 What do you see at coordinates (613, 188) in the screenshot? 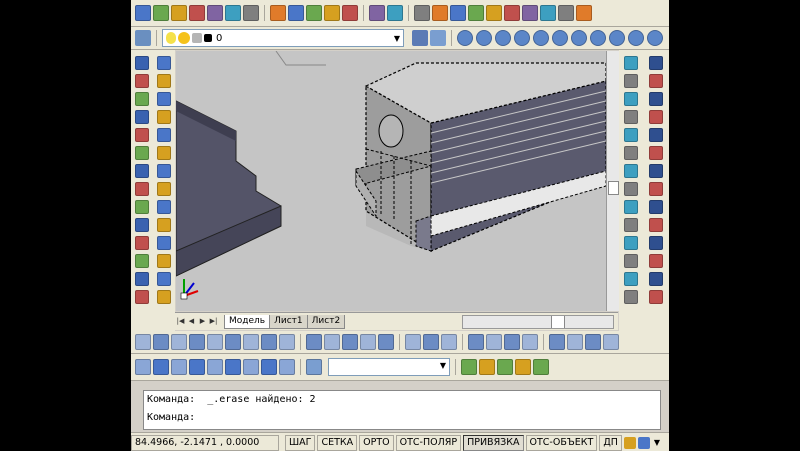
I see `scroll-thumb` at bounding box center [613, 188].